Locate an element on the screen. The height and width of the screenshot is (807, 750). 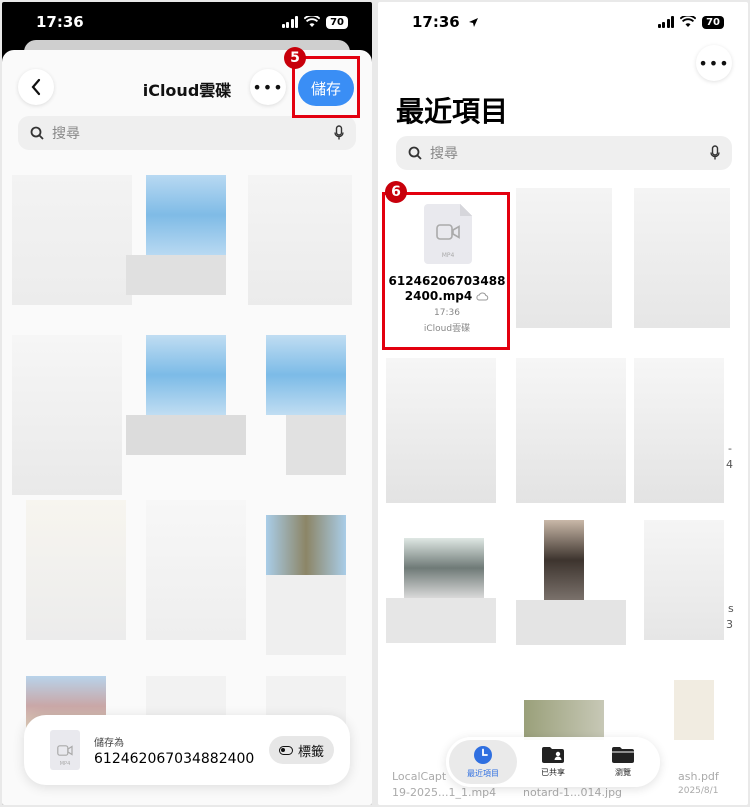
tag-icon is located at coordinates (285, 750).